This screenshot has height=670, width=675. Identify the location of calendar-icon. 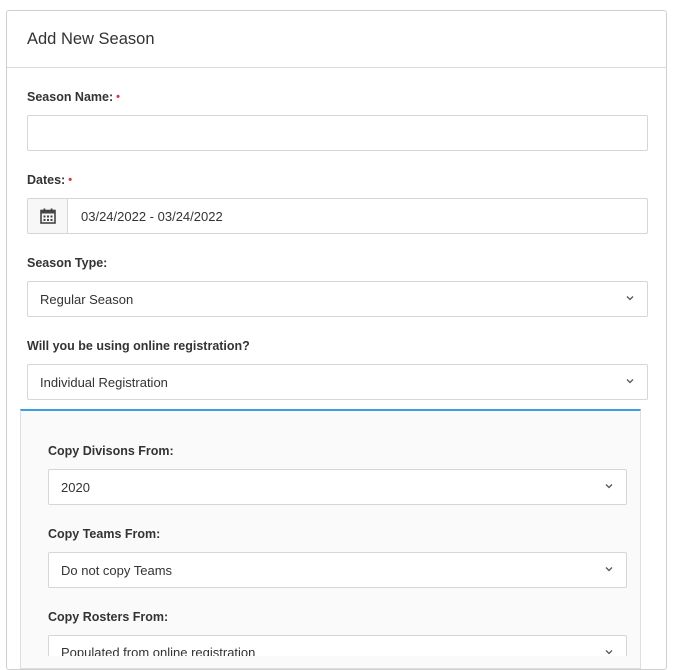
(47, 216).